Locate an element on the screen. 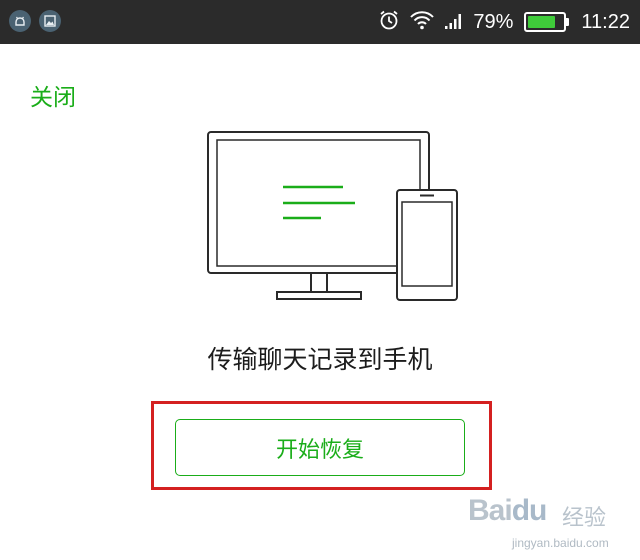 This screenshot has width=640, height=560. computer-to-phone-icon is located at coordinates (335, 220).